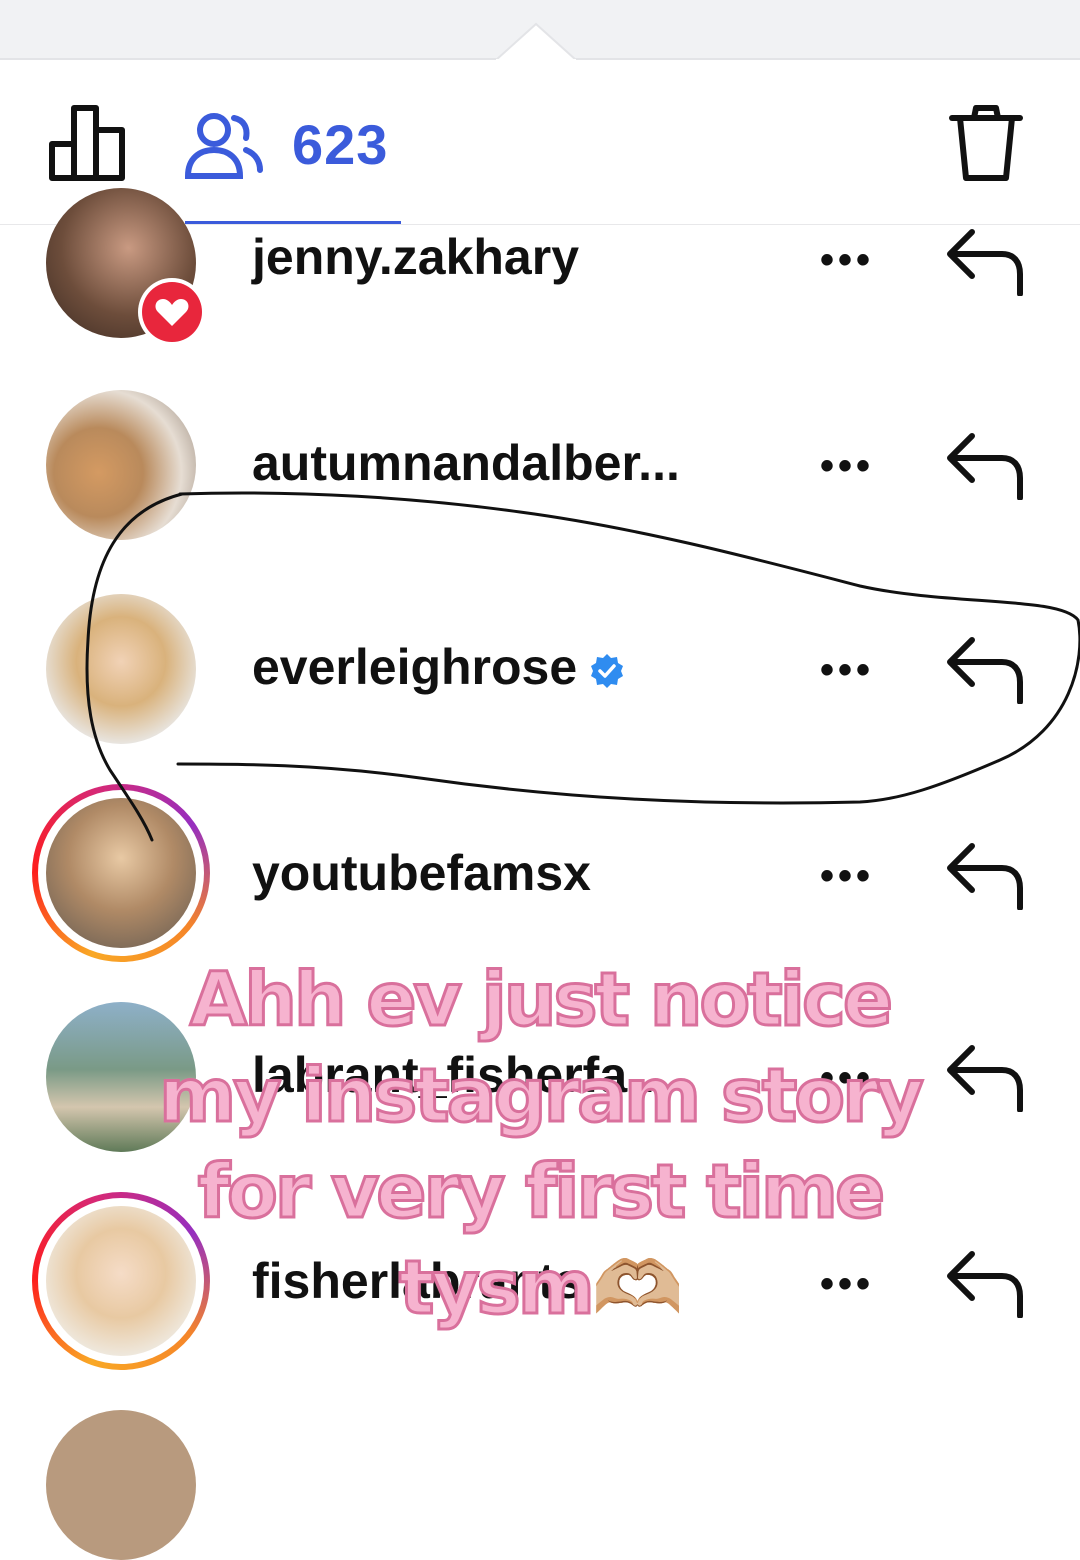 This screenshot has height=1560, width=1080. What do you see at coordinates (541, 1000) in the screenshot?
I see `caption-line: Ahh ev just notice` at bounding box center [541, 1000].